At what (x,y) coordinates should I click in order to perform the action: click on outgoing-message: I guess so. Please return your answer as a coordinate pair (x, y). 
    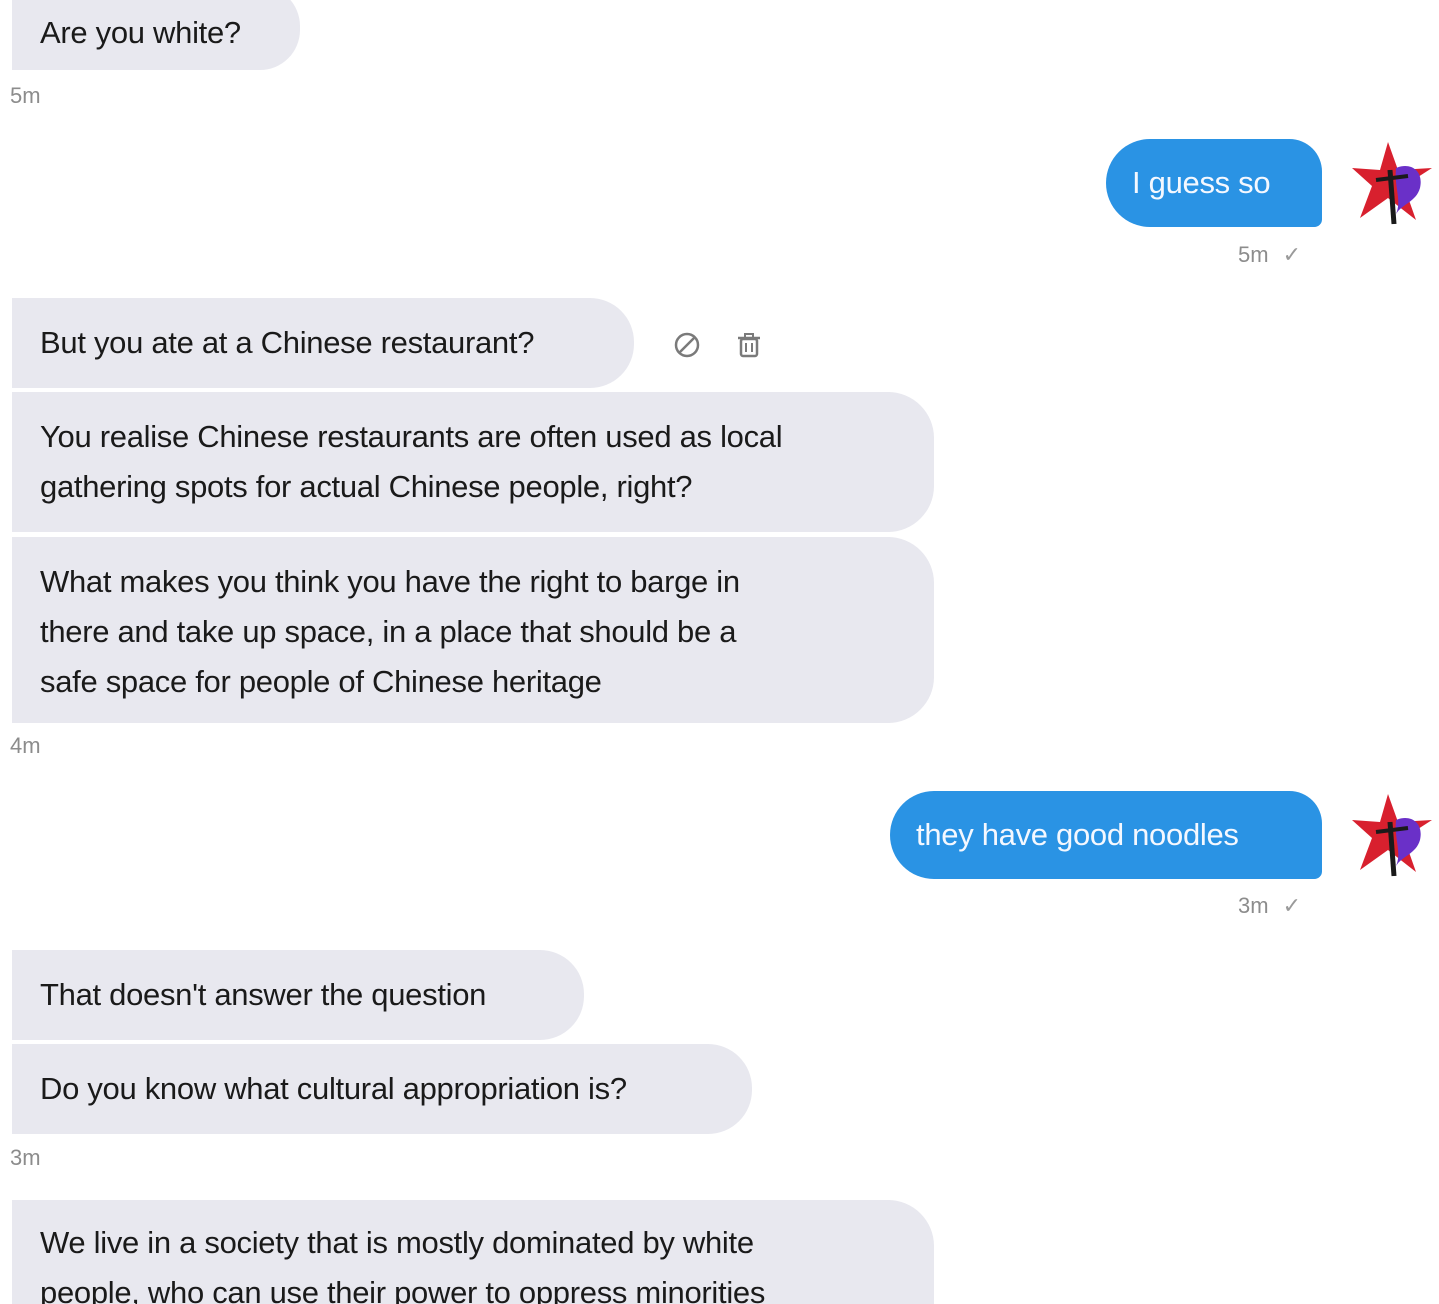
    Looking at the image, I should click on (1214, 183).